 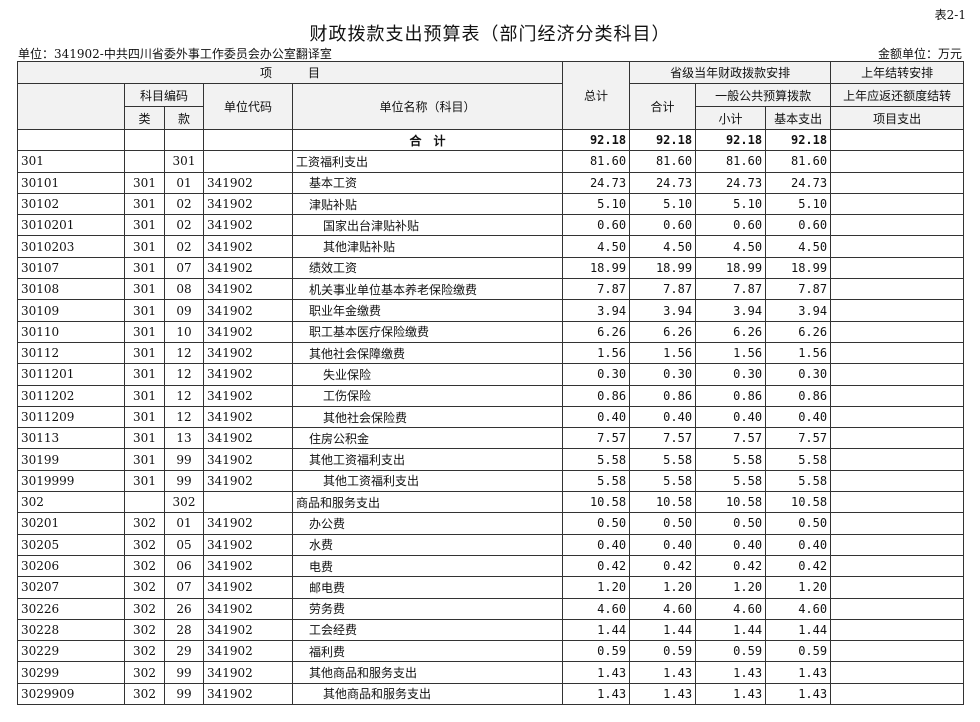 What do you see at coordinates (596, 310) in the screenshot?
I see `row-total: 3.94` at bounding box center [596, 310].